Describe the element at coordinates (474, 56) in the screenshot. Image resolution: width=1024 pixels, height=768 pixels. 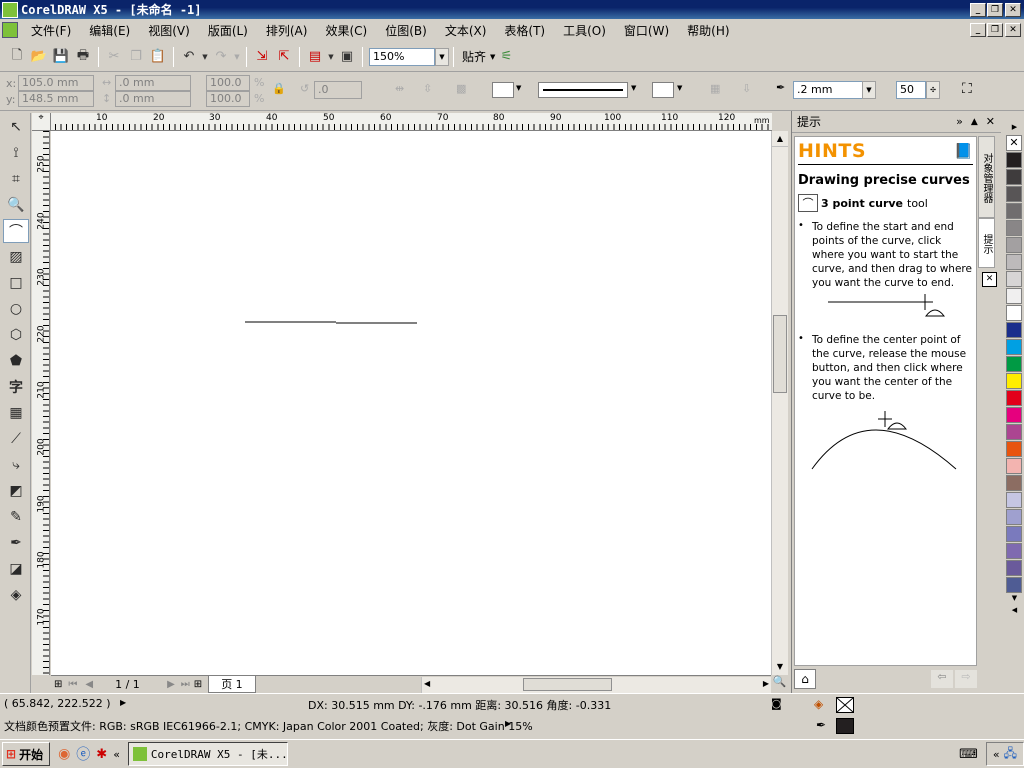
I see `snap-to-menu: 贴齐` at that location.